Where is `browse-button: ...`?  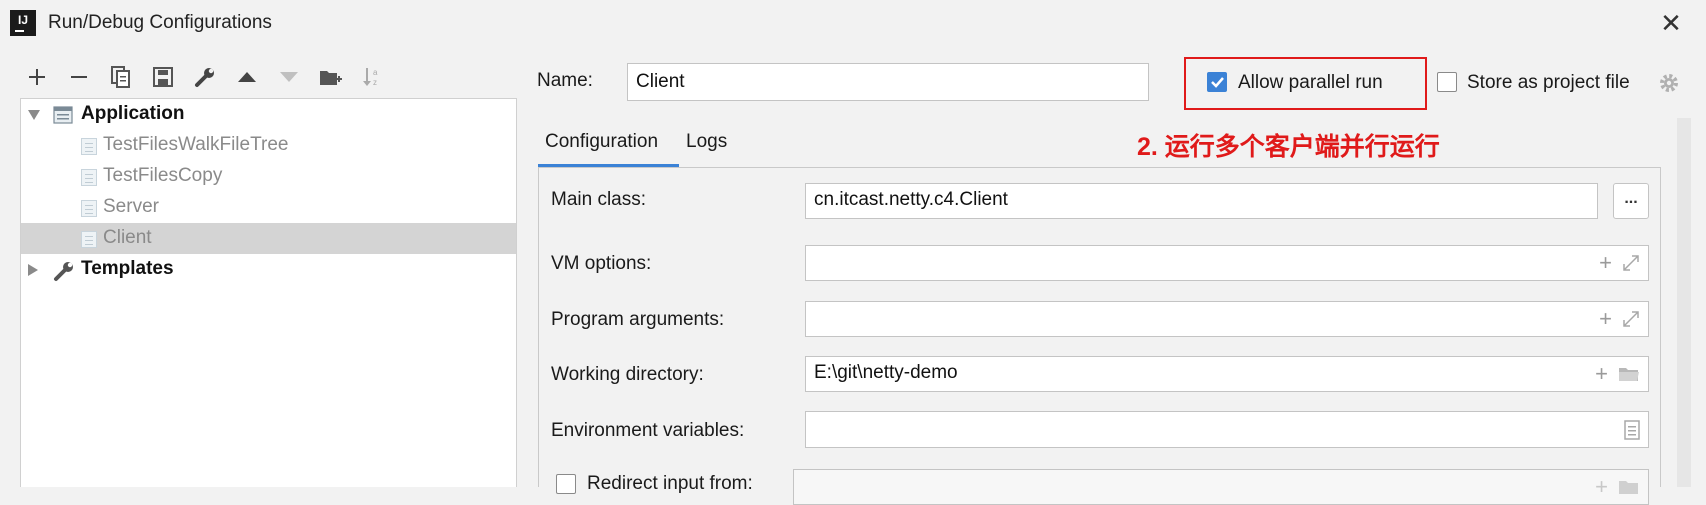
browse-button: ... is located at coordinates (1631, 201).